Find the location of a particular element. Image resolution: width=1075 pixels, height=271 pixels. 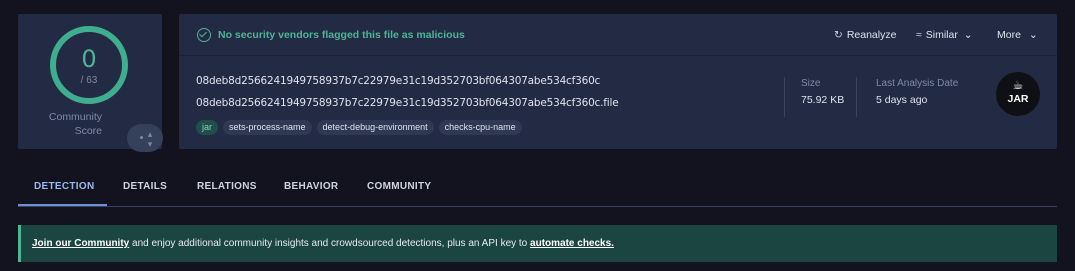

refresh-icon: ↻ is located at coordinates (838, 35).